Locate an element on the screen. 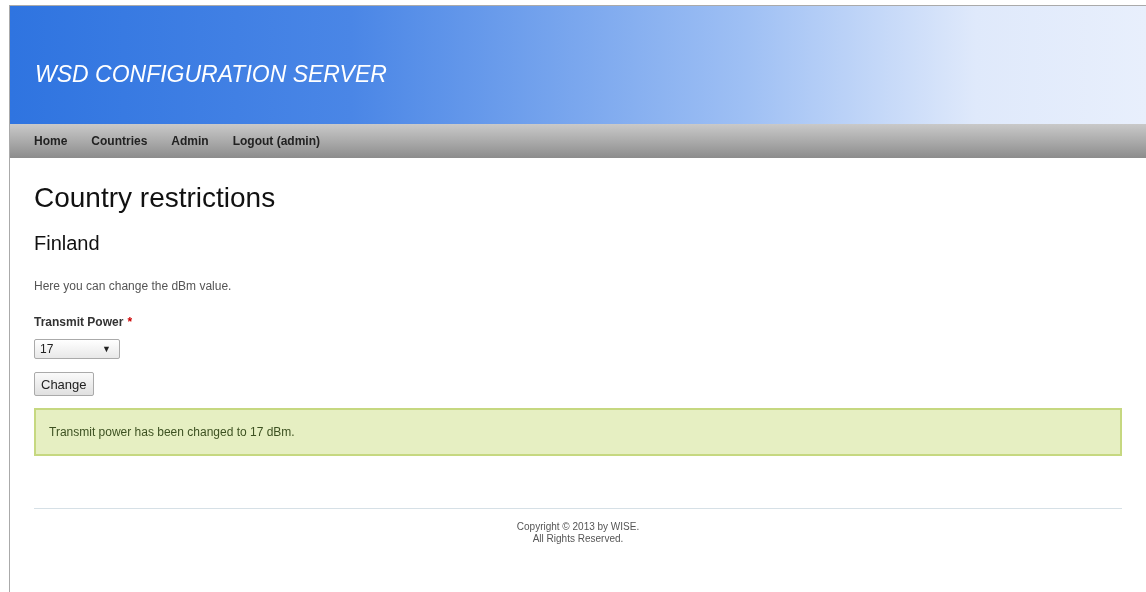  success-message: Transmit power has been changed to 17 dBm. is located at coordinates (578, 432).